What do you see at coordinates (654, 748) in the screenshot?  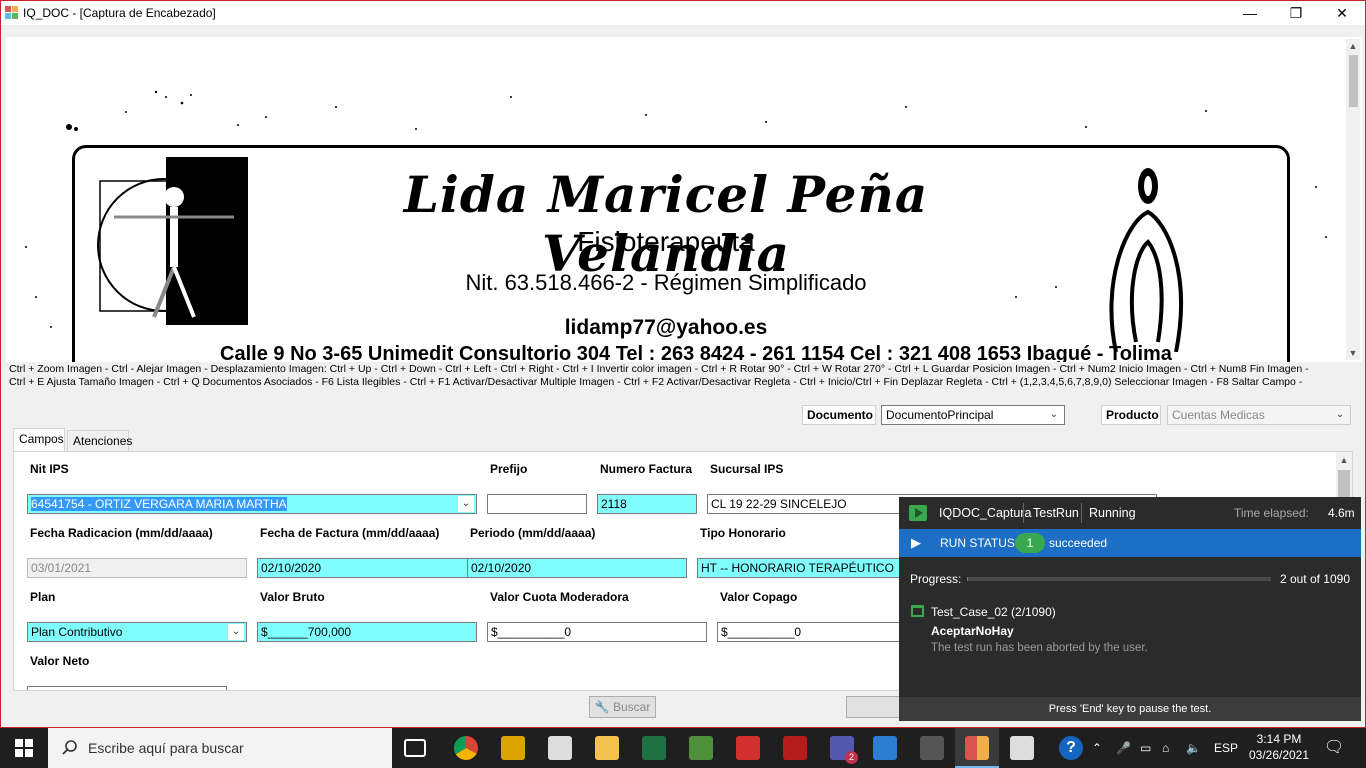 I see `excel-icon` at bounding box center [654, 748].